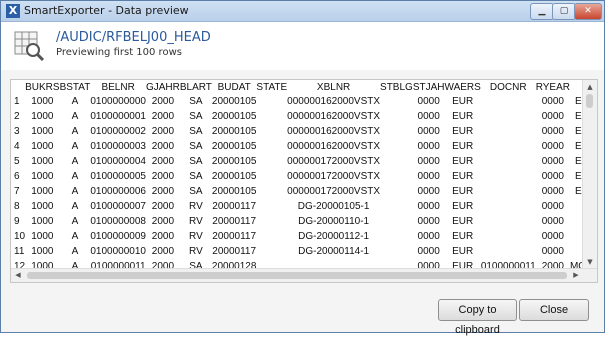 This screenshot has height=340, width=605. I want to click on column-header: BLART, so click(196, 87).